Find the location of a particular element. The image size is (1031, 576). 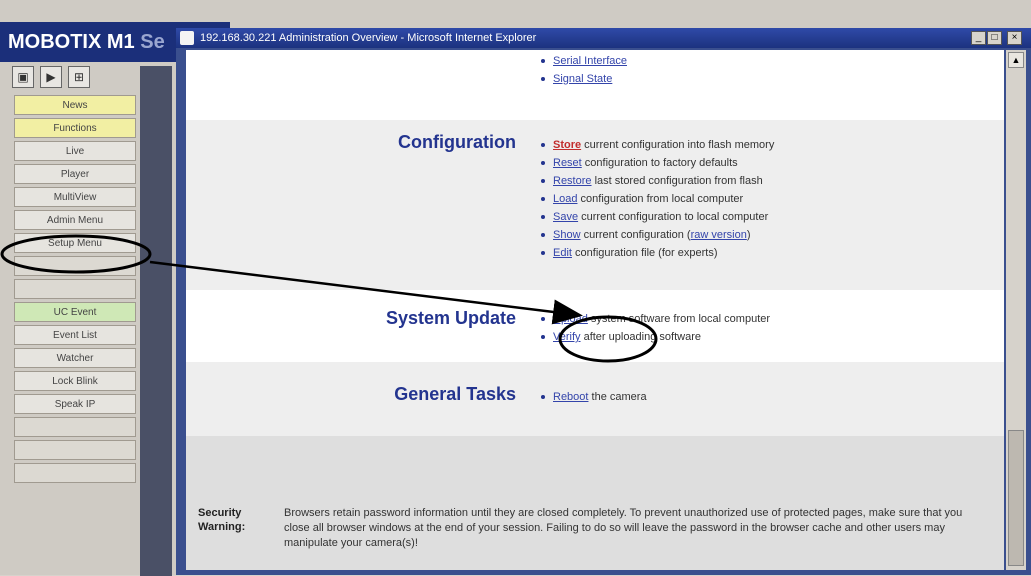

sidebar-item: Speak IP is located at coordinates (75, 404).